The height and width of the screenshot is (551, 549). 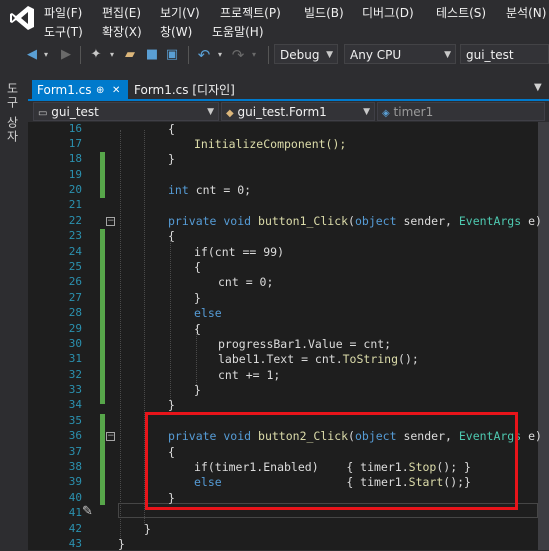 What do you see at coordinates (75, 220) in the screenshot?
I see `line-number: 22` at bounding box center [75, 220].